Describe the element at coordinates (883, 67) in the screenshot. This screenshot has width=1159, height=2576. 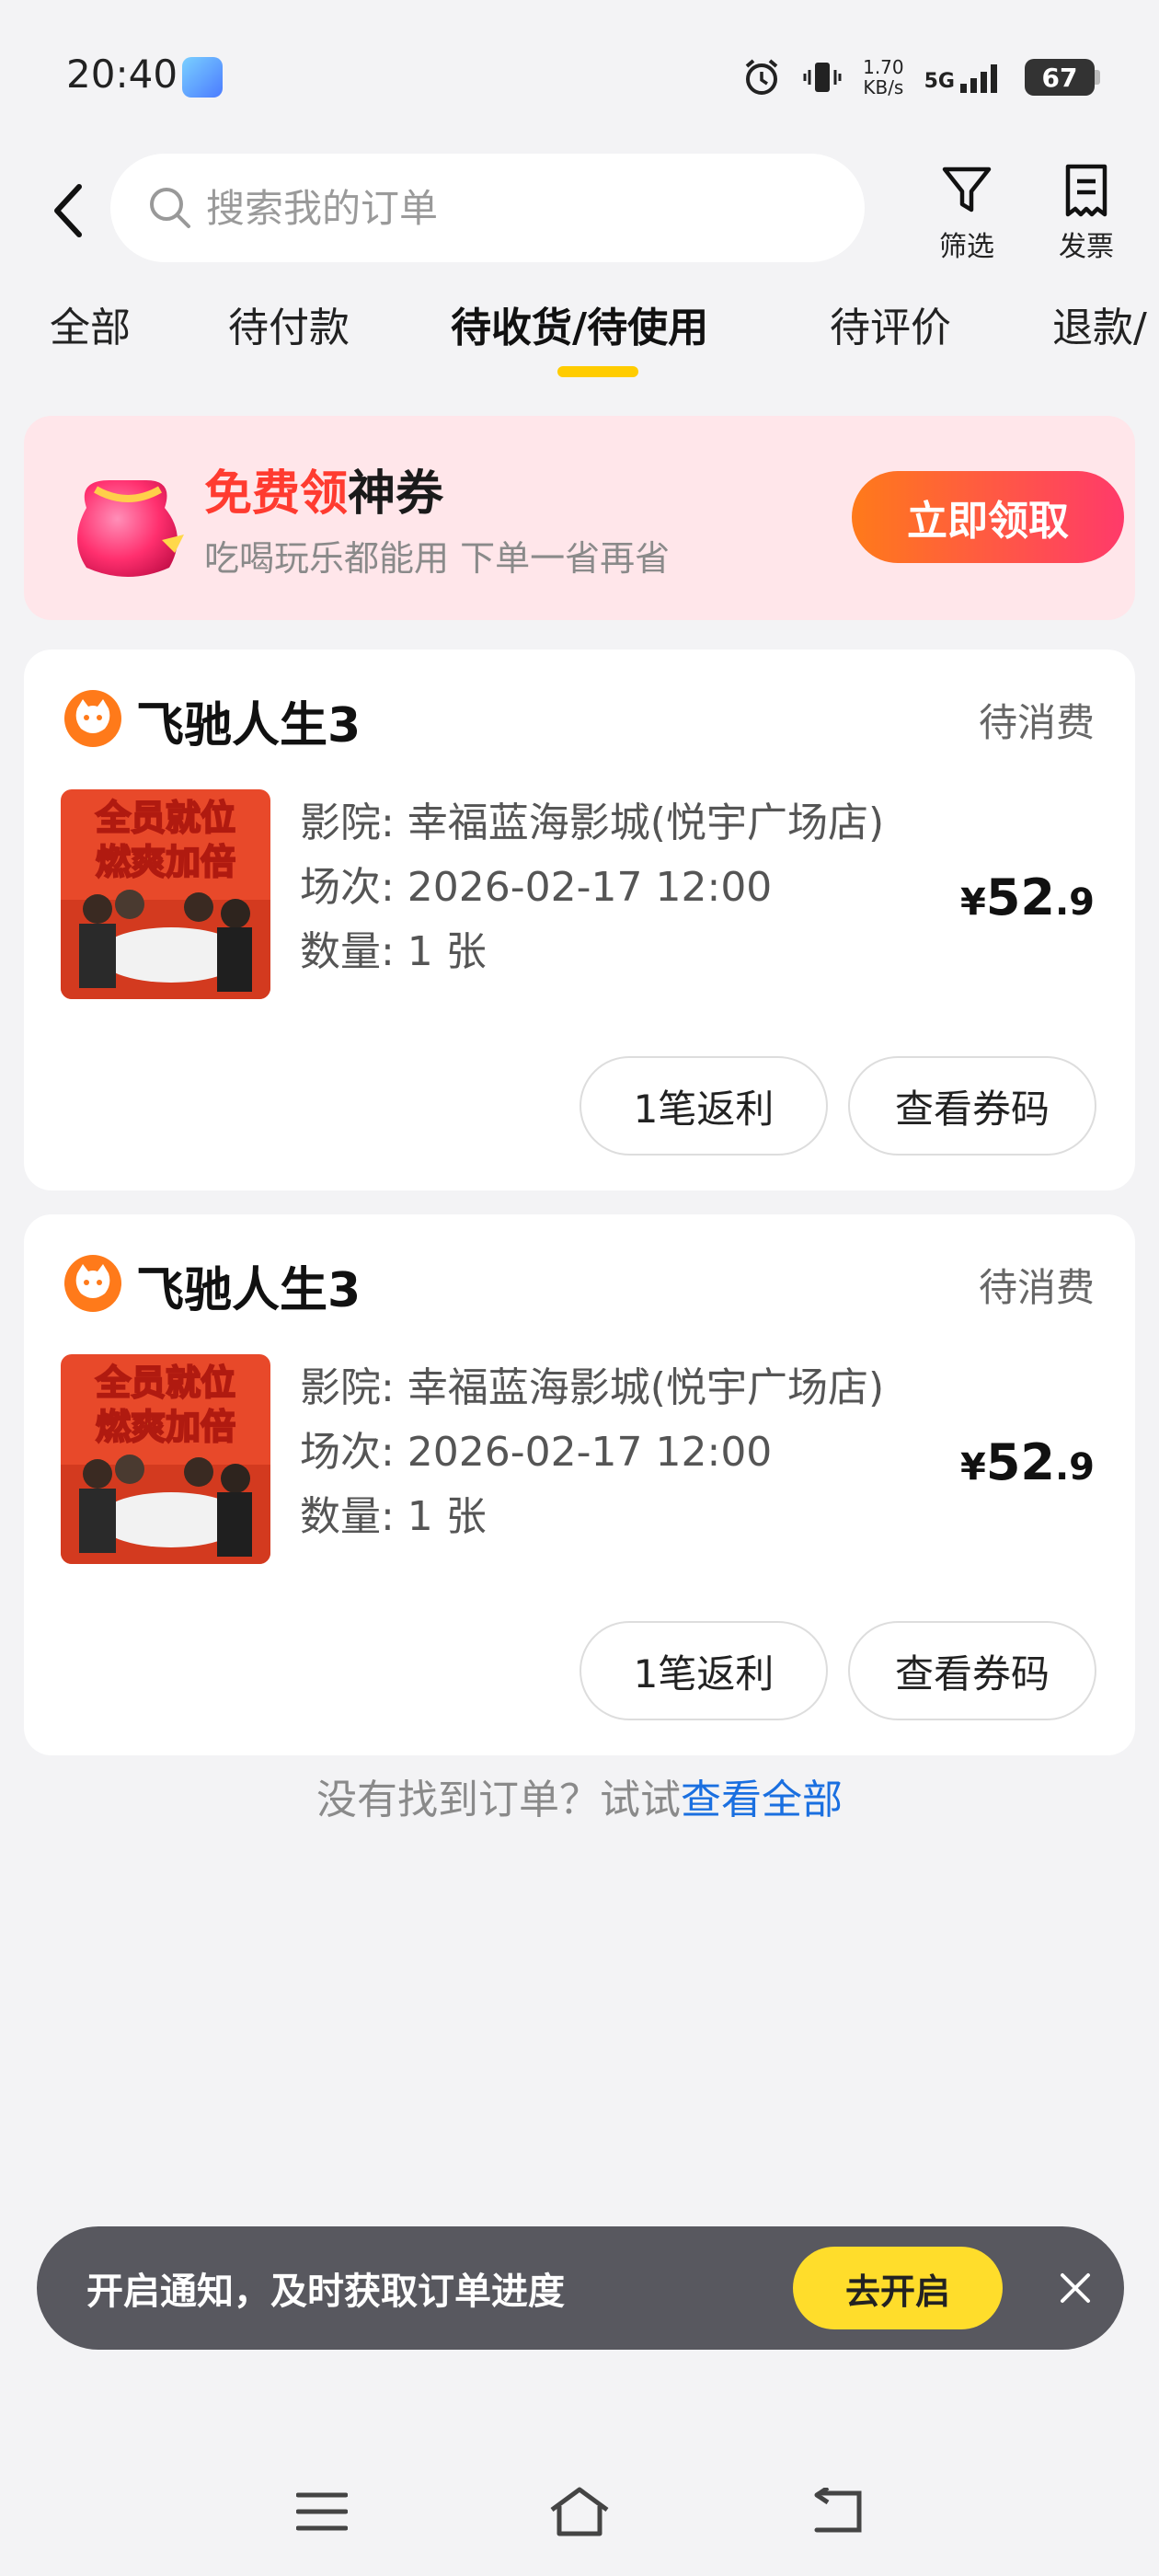
I see `net-speed-value: 1.70` at that location.